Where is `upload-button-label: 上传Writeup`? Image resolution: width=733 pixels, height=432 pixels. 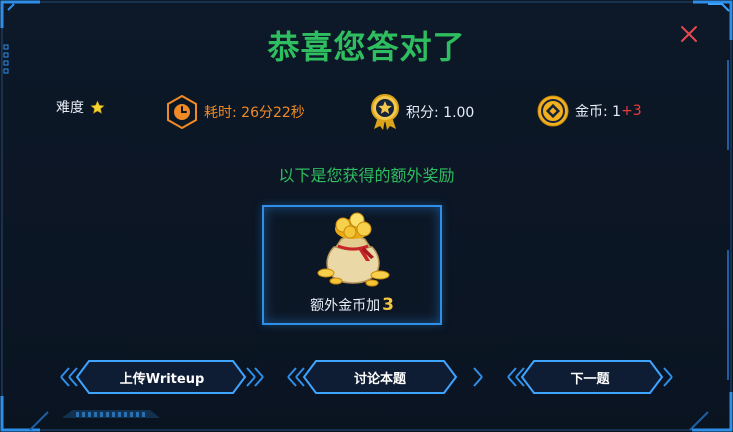
upload-button-label: 上传Writeup is located at coordinates (162, 379).